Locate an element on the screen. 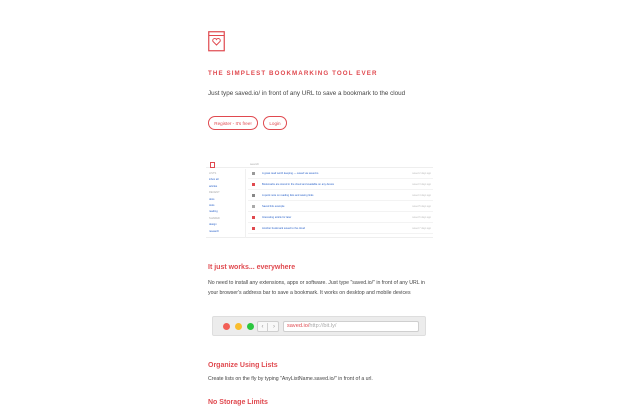 Image resolution: width=640 pixels, height=412 pixels. sidebar-list-link: design is located at coordinates (213, 224).